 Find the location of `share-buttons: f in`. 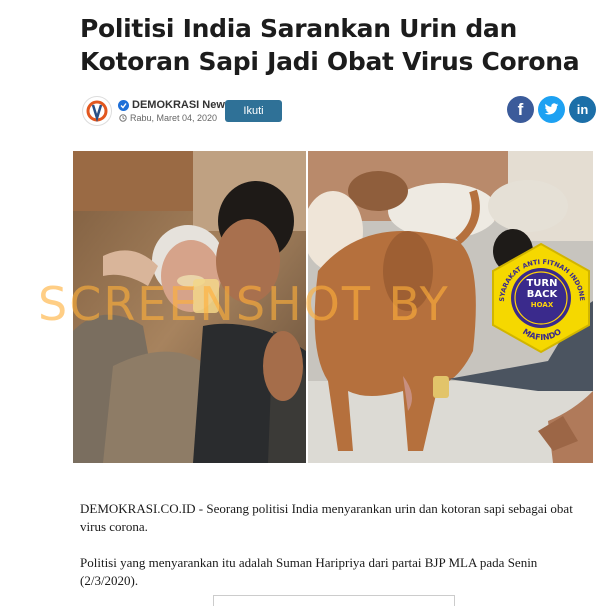

share-buttons: f in is located at coordinates (551, 109).